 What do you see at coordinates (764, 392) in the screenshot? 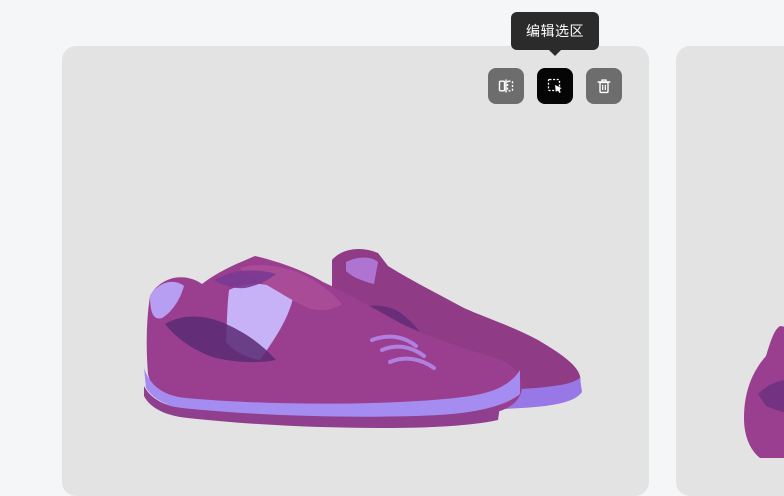
I see `next-product-shoe-image` at bounding box center [764, 392].